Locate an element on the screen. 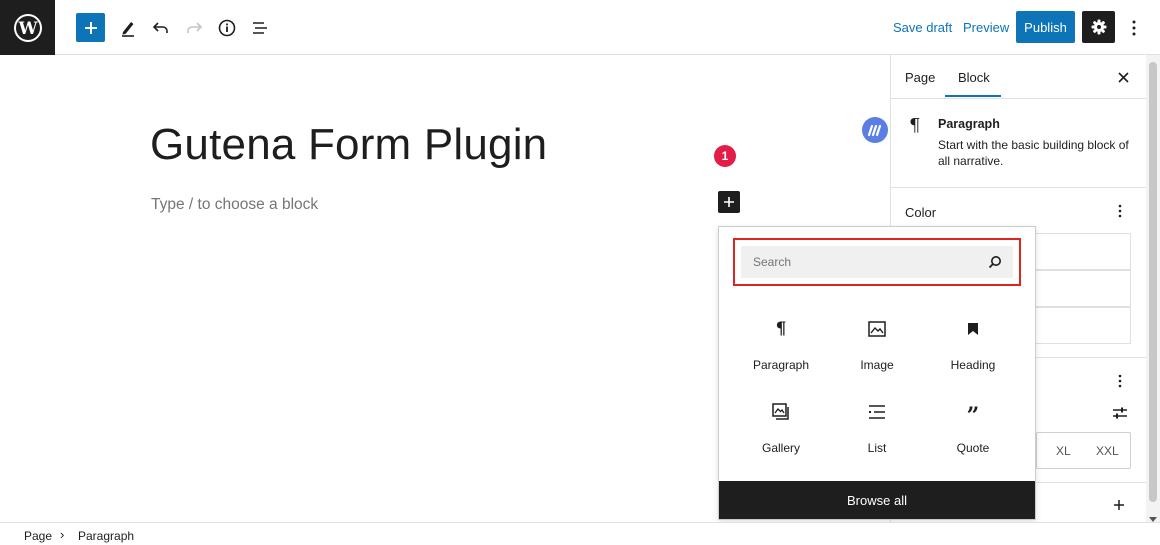 Image resolution: width=1160 pixels, height=545 pixels. block-inserter-popover: ¶ Paragraph Image Heading is located at coordinates (877, 373).